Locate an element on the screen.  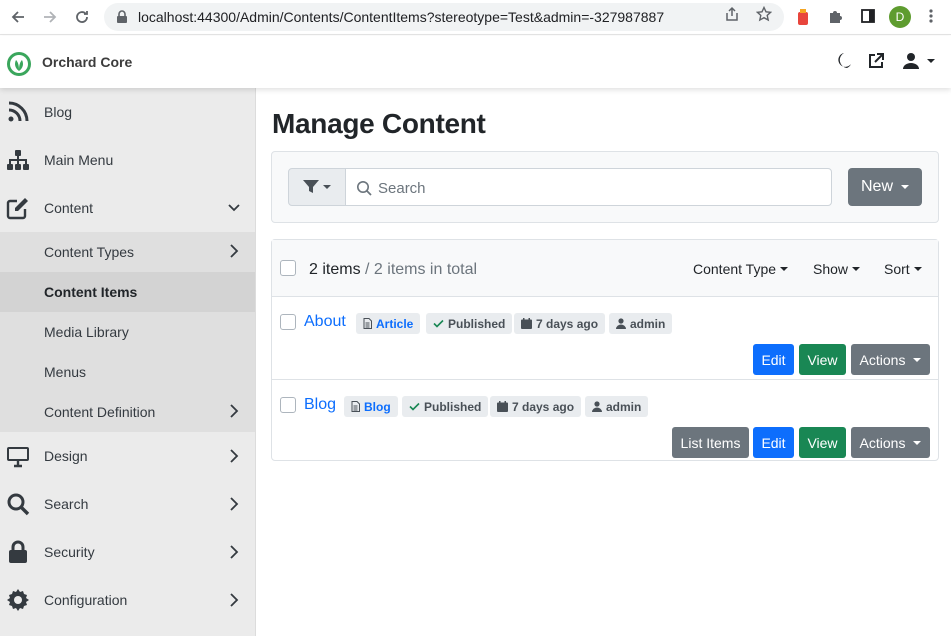
filter-dropdown-button is located at coordinates (317, 187).